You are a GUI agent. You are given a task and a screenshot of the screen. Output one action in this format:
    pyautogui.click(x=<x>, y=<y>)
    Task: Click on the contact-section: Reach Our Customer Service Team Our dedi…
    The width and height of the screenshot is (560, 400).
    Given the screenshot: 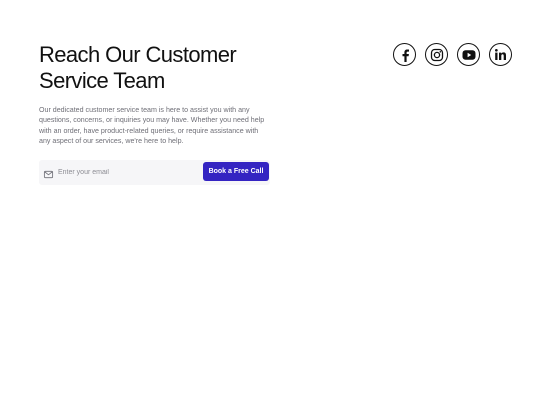 What is the action you would take?
    pyautogui.click(x=157, y=94)
    